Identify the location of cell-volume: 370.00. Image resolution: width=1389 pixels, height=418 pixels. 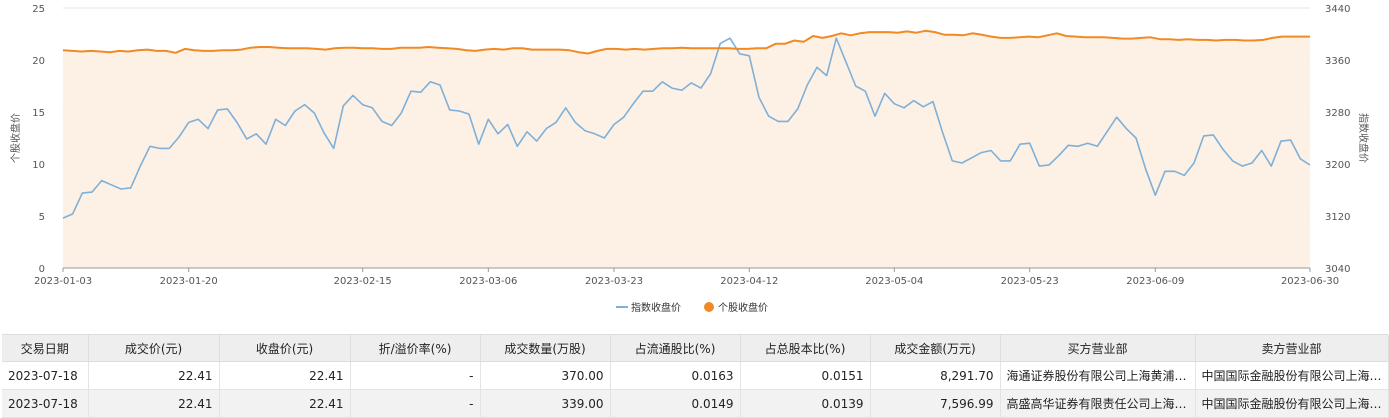
(545, 375).